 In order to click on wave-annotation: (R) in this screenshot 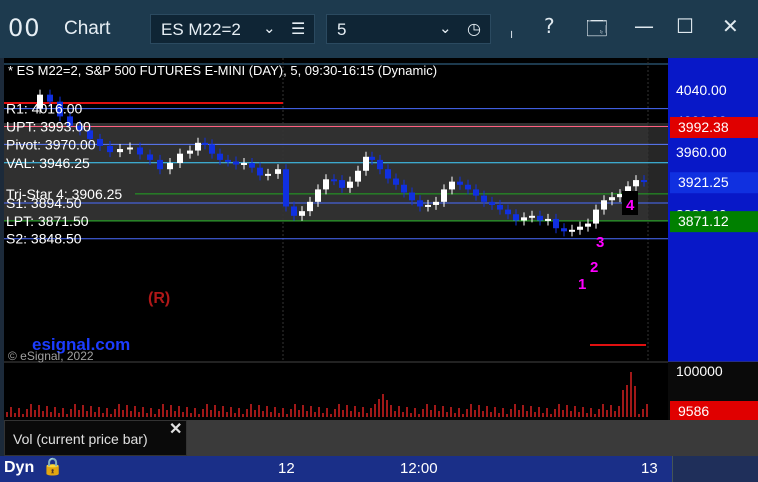, I will do `click(159, 298)`.